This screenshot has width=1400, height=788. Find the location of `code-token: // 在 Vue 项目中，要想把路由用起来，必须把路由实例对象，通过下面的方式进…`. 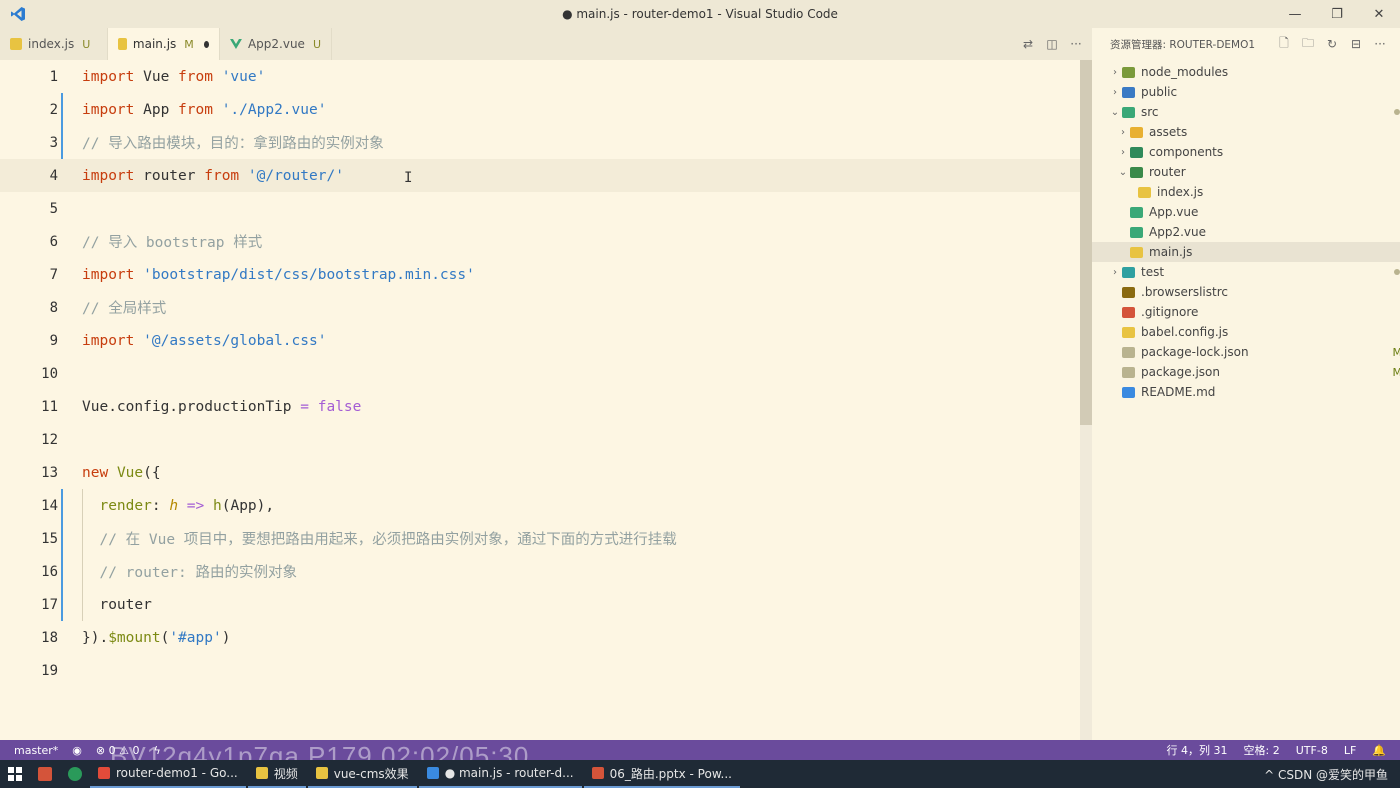

code-token: // 在 Vue 项目中，要想把路由用起来，必须把路由实例对象，通过下面的方式进… is located at coordinates (379, 540).